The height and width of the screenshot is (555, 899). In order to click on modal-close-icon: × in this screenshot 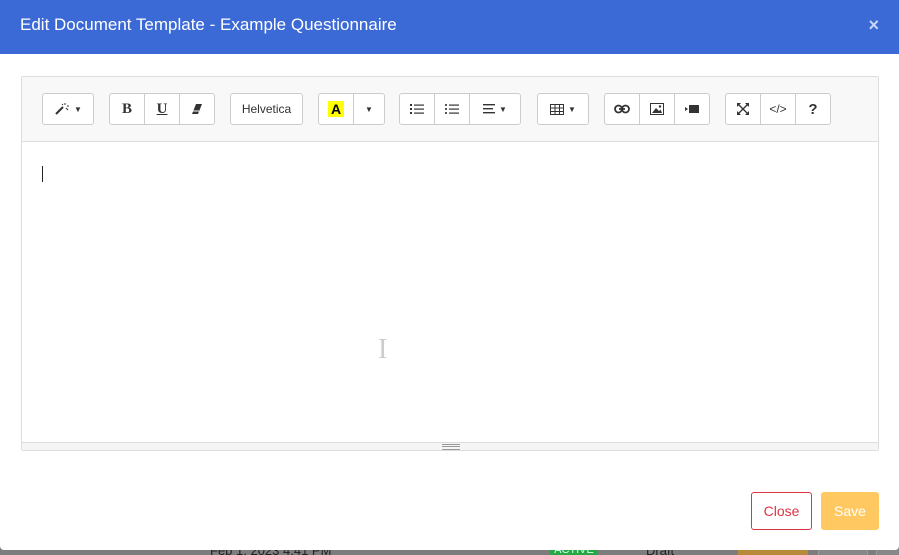, I will do `click(873, 25)`.